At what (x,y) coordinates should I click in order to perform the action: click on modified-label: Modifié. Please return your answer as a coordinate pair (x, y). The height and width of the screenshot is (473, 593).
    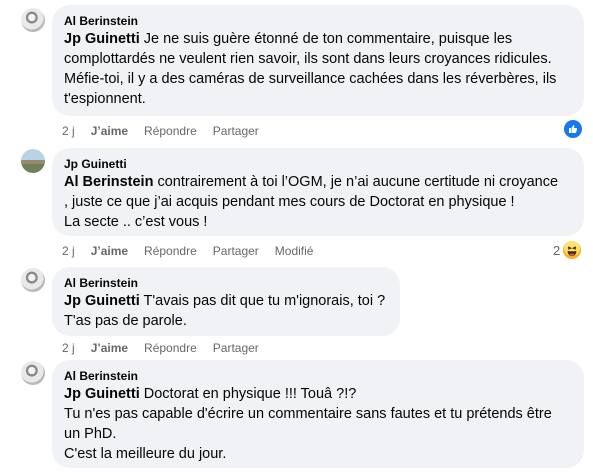
    Looking at the image, I should click on (294, 251).